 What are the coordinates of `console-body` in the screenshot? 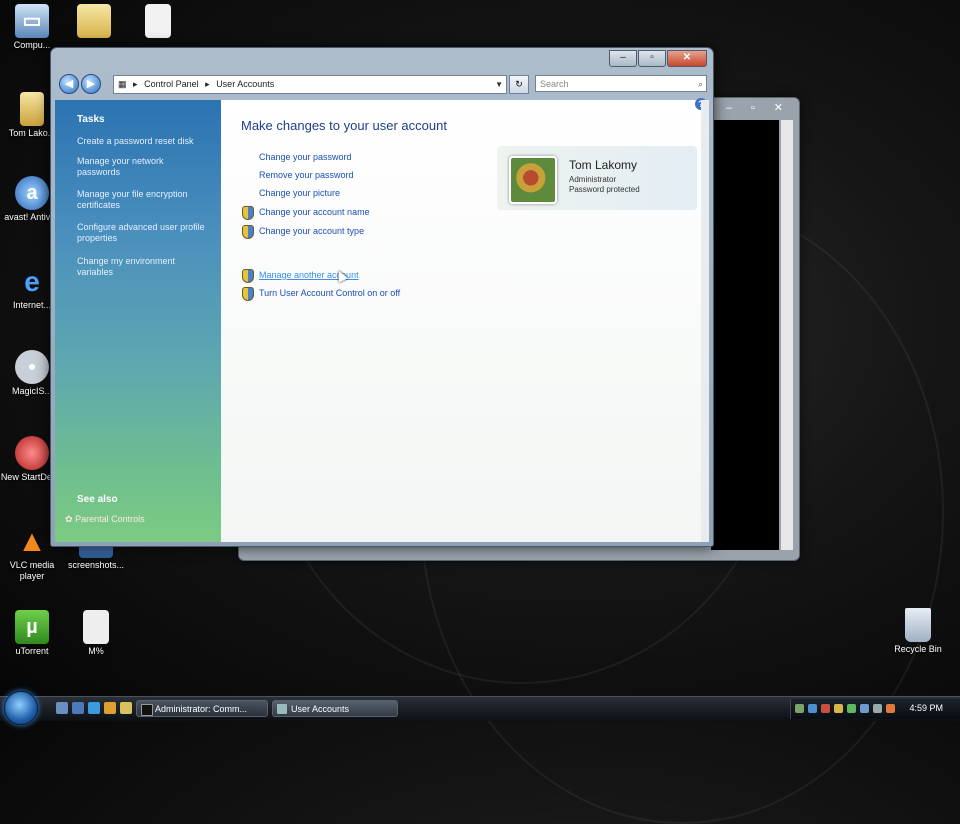 It's located at (745, 335).